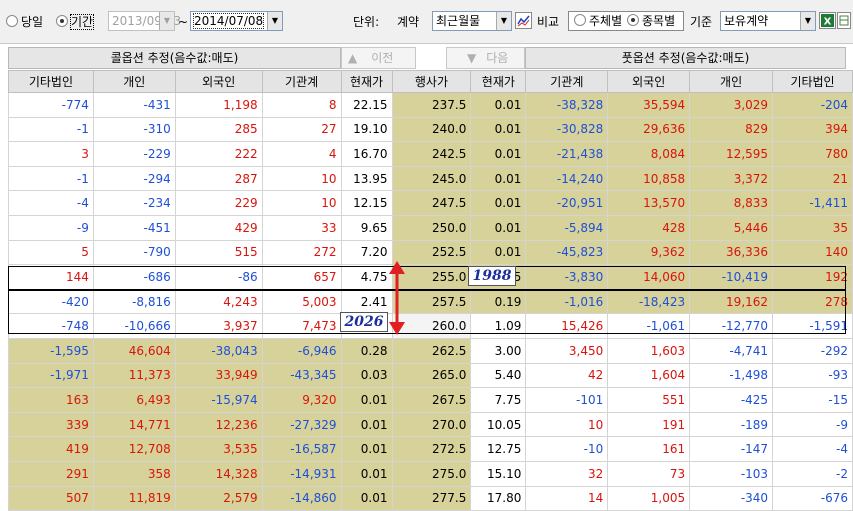  What do you see at coordinates (431, 154) in the screenshot?
I see `strike-cell: 242.5` at bounding box center [431, 154].